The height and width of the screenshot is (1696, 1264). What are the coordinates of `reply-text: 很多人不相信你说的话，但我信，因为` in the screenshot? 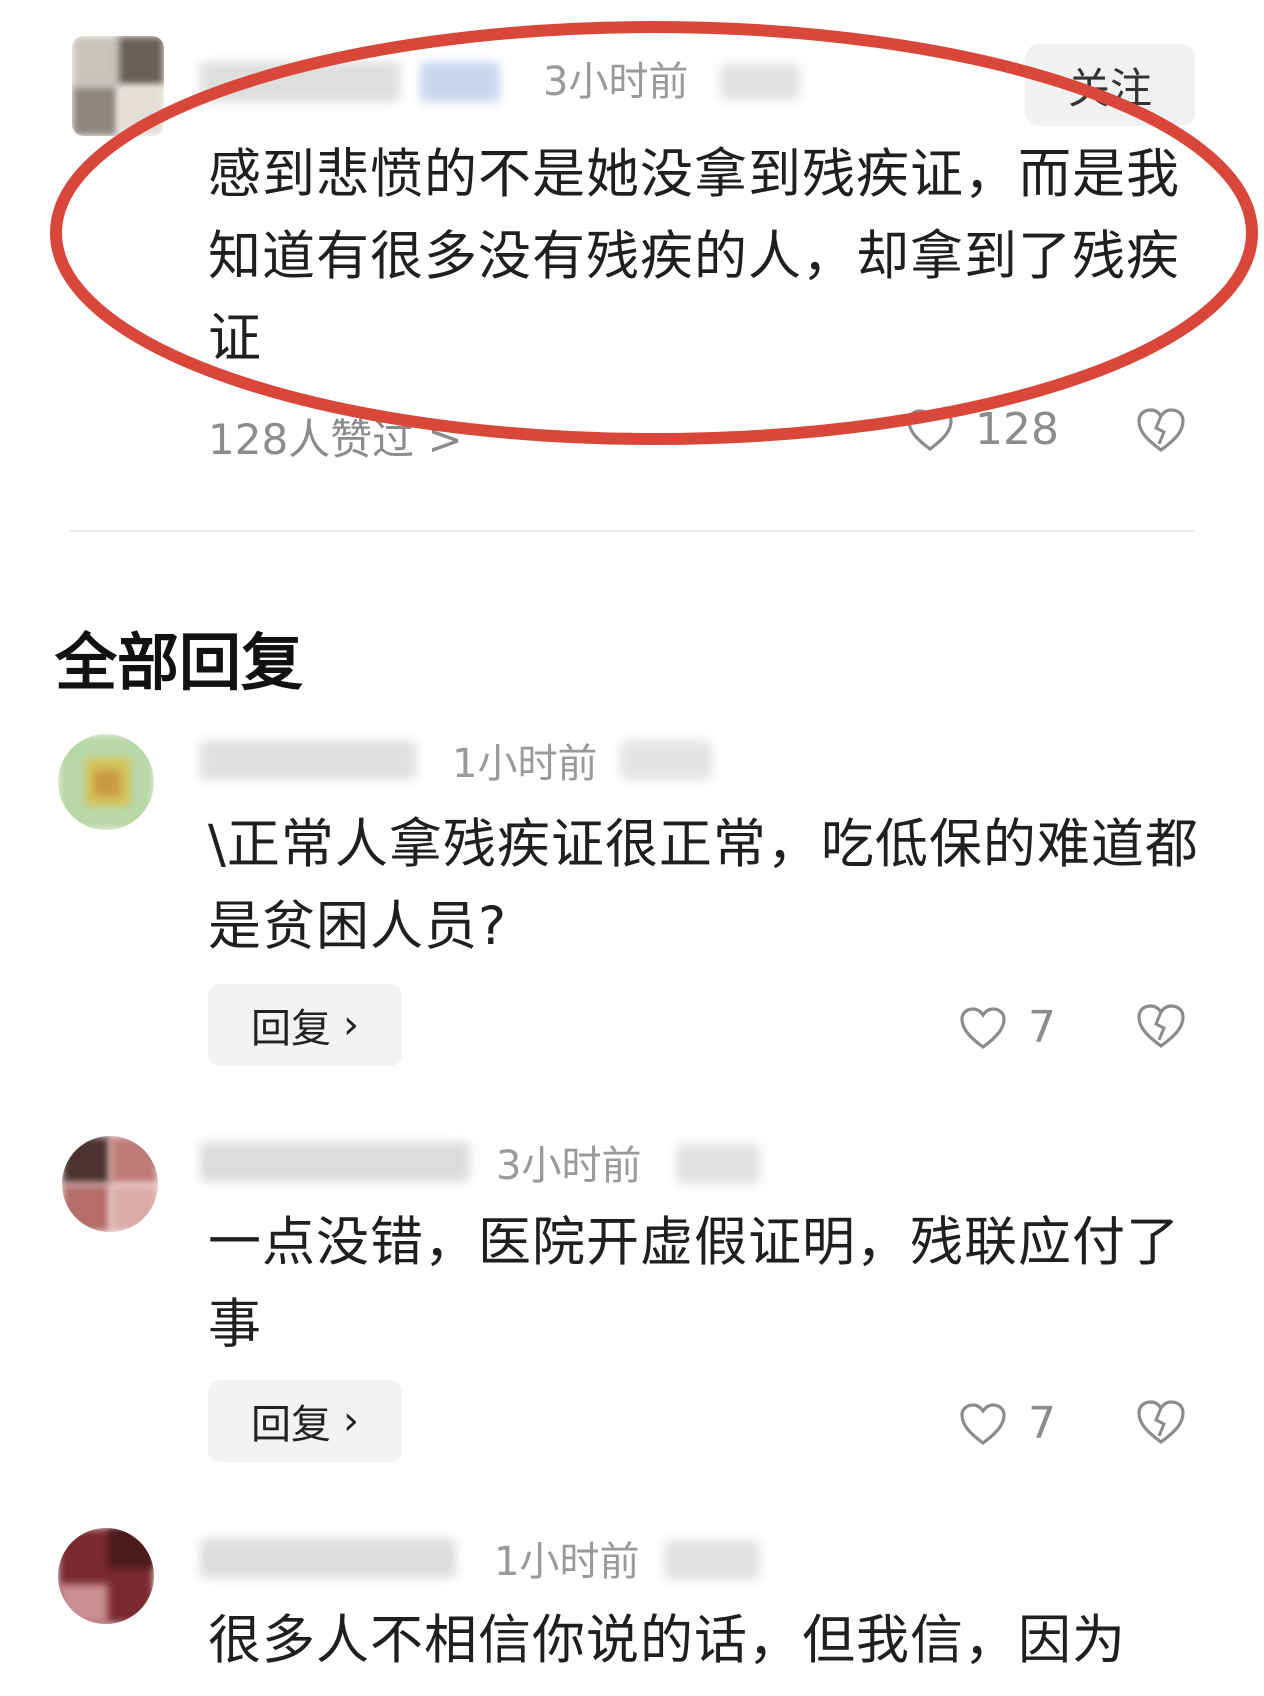 It's located at (667, 1640).